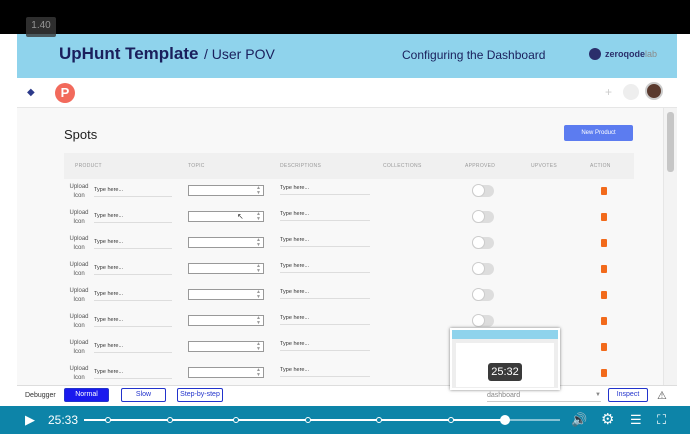 This screenshot has width=690, height=434. I want to click on header-approved: APPROVED, so click(480, 166).